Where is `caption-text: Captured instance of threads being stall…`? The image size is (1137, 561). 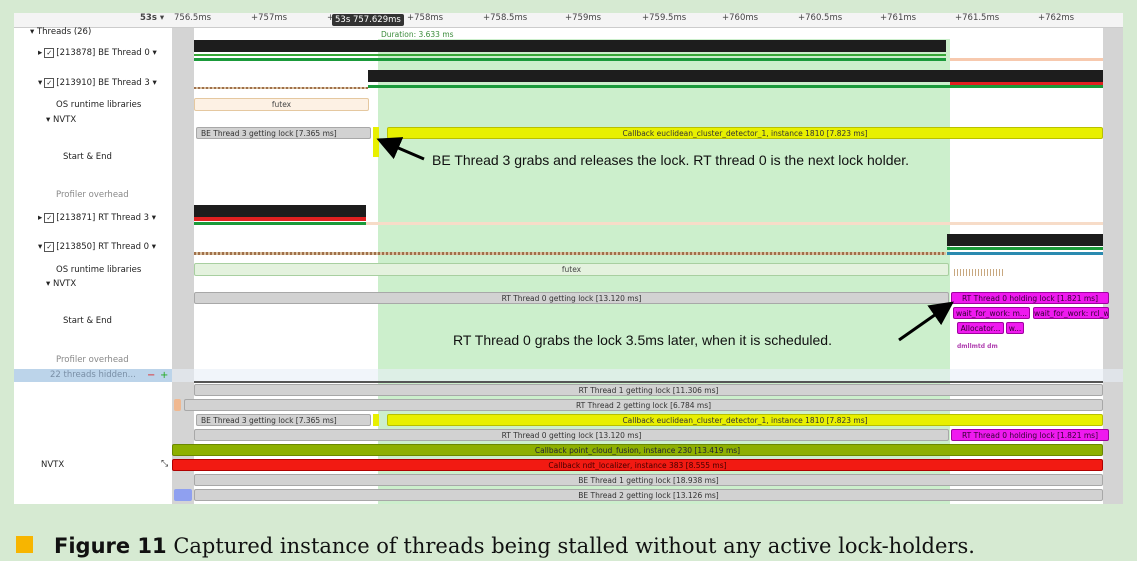 caption-text: Captured instance of threads being stall… is located at coordinates (570, 546).